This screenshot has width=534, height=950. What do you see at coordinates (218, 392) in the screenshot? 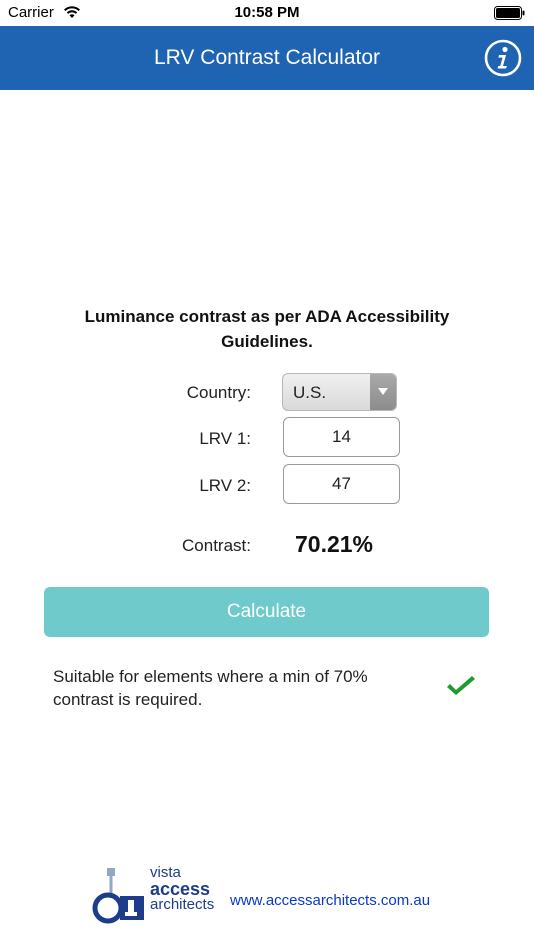
I see `country-label: Country:` at bounding box center [218, 392].